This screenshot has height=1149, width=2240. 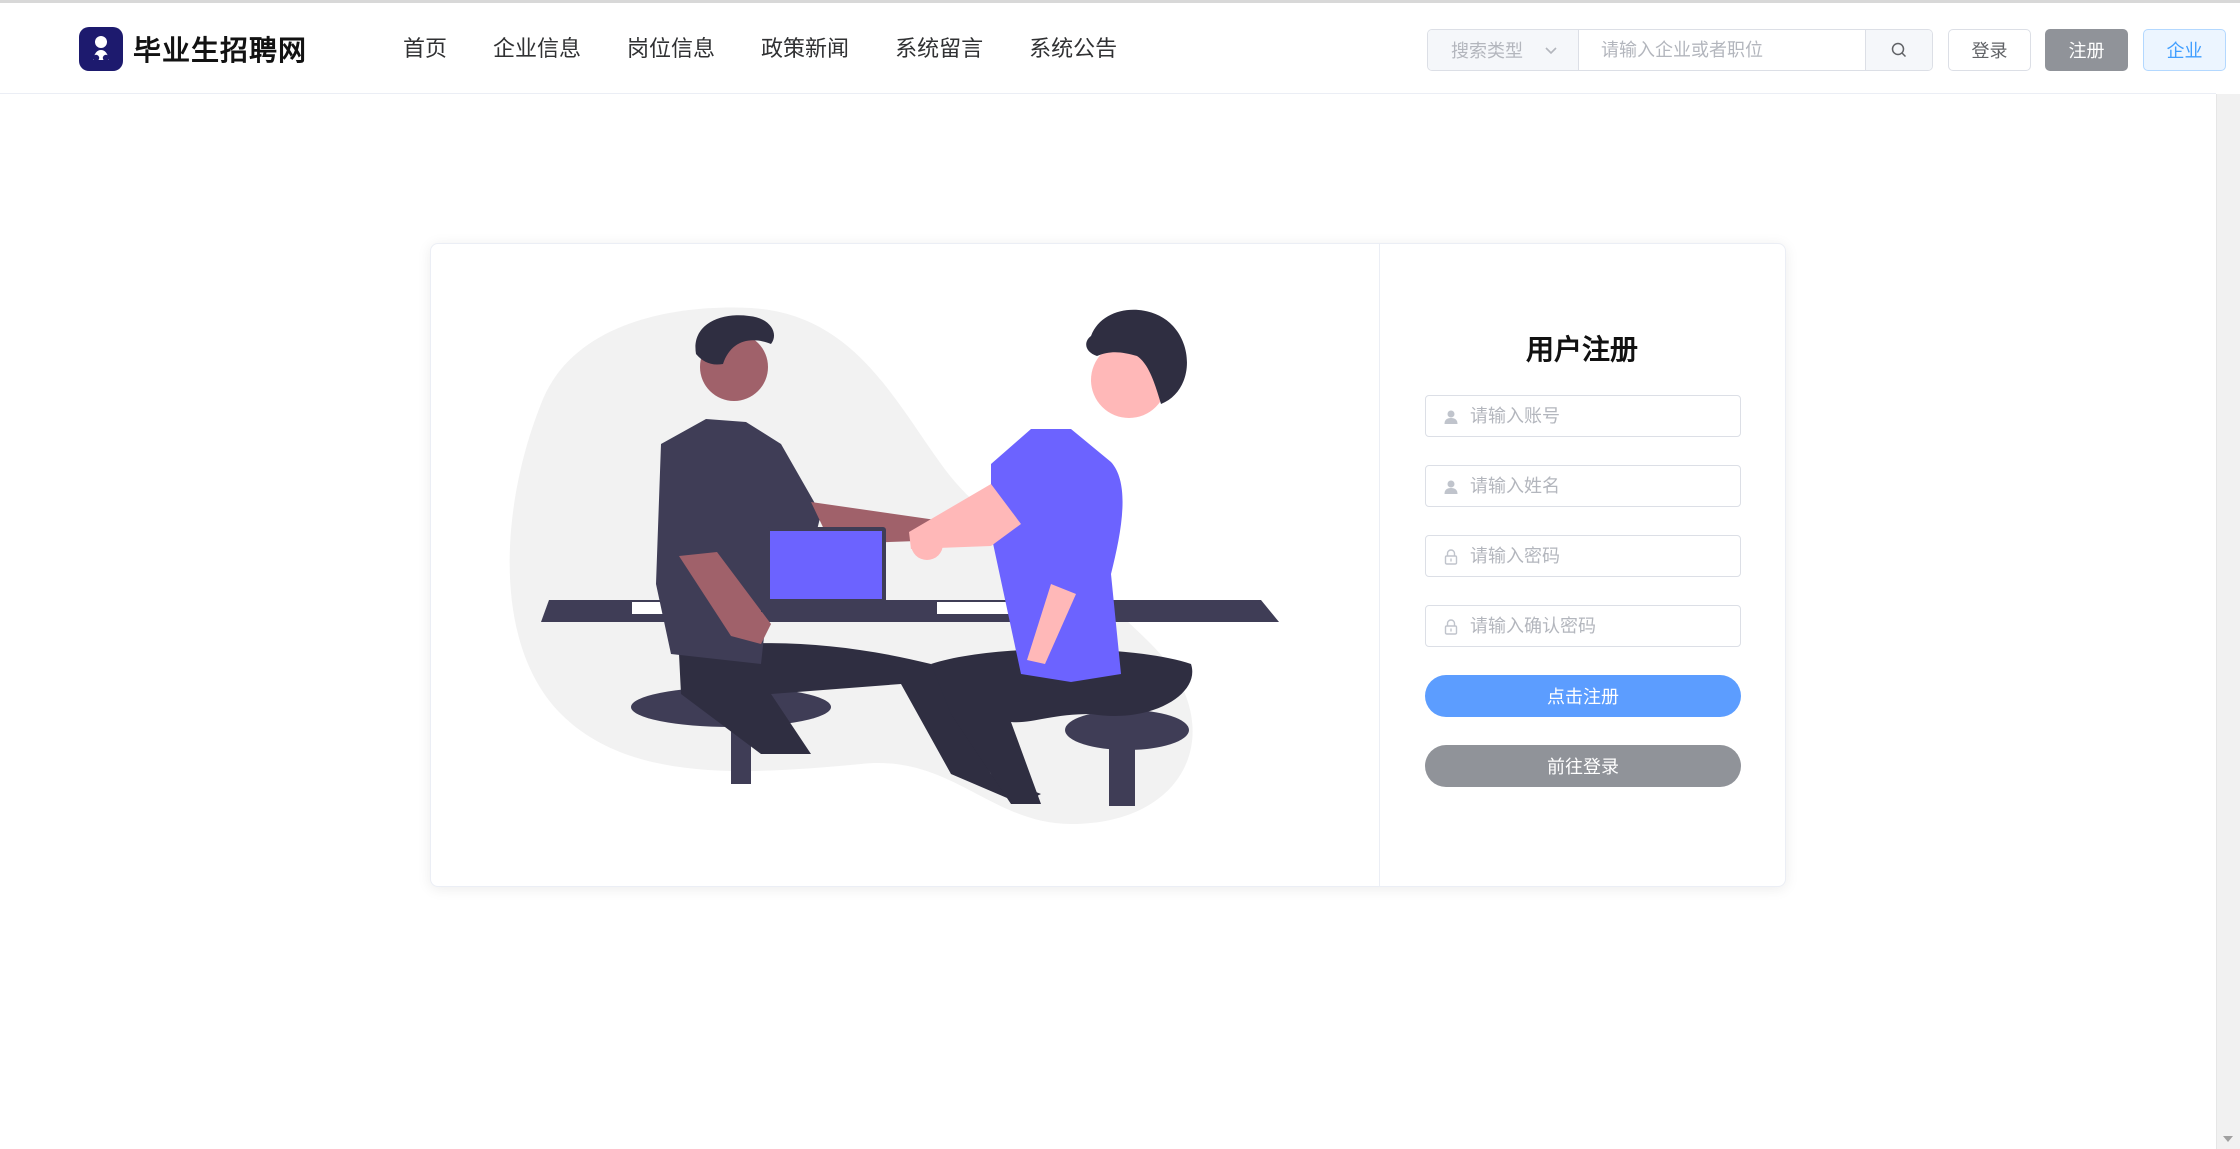 What do you see at coordinates (1601, 626) in the screenshot?
I see `confirm-password-input` at bounding box center [1601, 626].